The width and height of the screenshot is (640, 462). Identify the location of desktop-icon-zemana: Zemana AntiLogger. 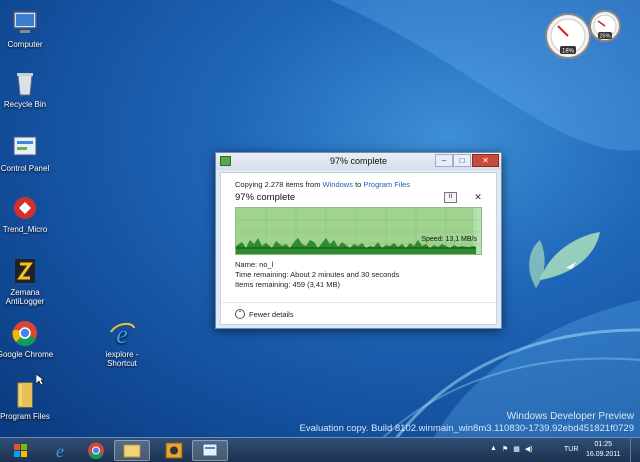
(28, 281).